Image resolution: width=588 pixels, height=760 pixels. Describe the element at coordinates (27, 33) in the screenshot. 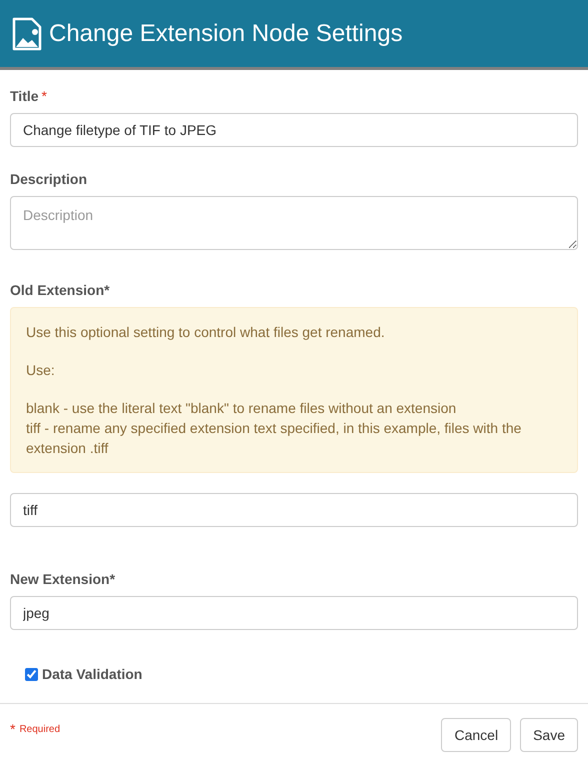

I see `image-file-icon` at that location.